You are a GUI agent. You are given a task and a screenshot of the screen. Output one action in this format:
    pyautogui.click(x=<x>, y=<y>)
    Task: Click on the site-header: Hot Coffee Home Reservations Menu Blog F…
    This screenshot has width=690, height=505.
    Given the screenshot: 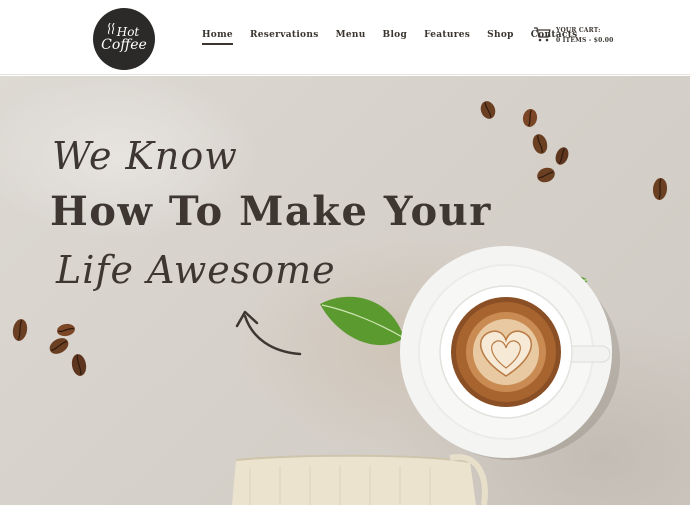 What is the action you would take?
    pyautogui.click(x=345, y=37)
    